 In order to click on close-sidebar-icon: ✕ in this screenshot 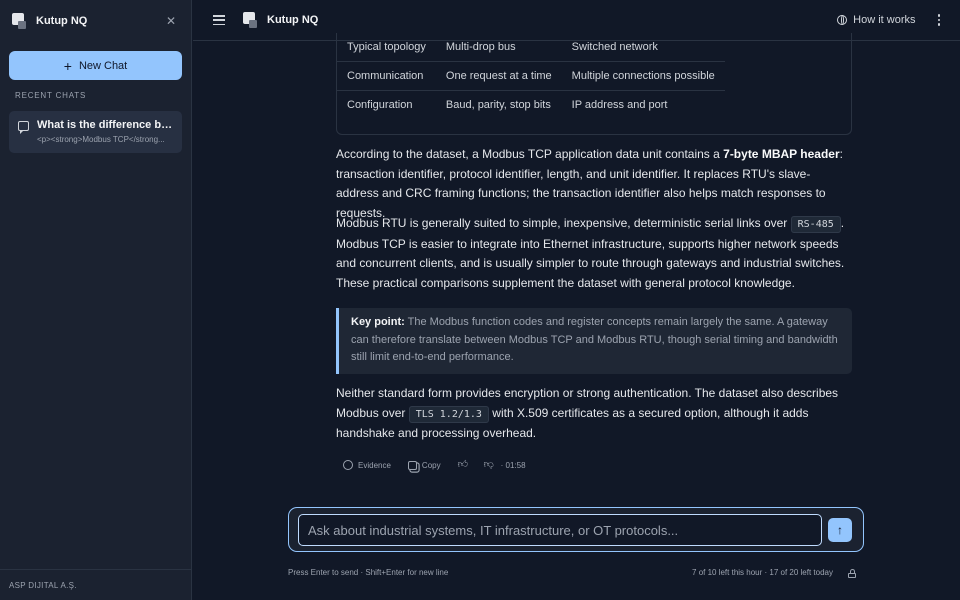, I will do `click(171, 21)`.